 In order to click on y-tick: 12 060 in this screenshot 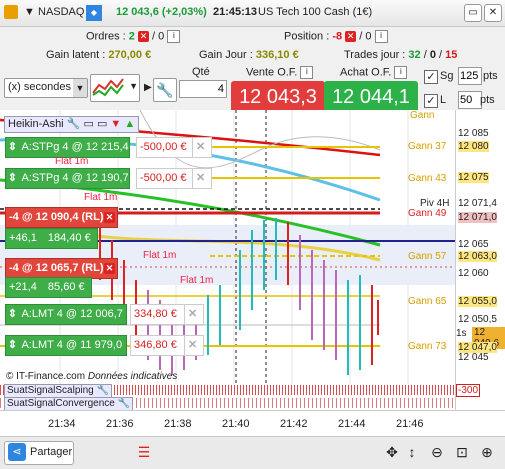, I will do `click(473, 273)`.